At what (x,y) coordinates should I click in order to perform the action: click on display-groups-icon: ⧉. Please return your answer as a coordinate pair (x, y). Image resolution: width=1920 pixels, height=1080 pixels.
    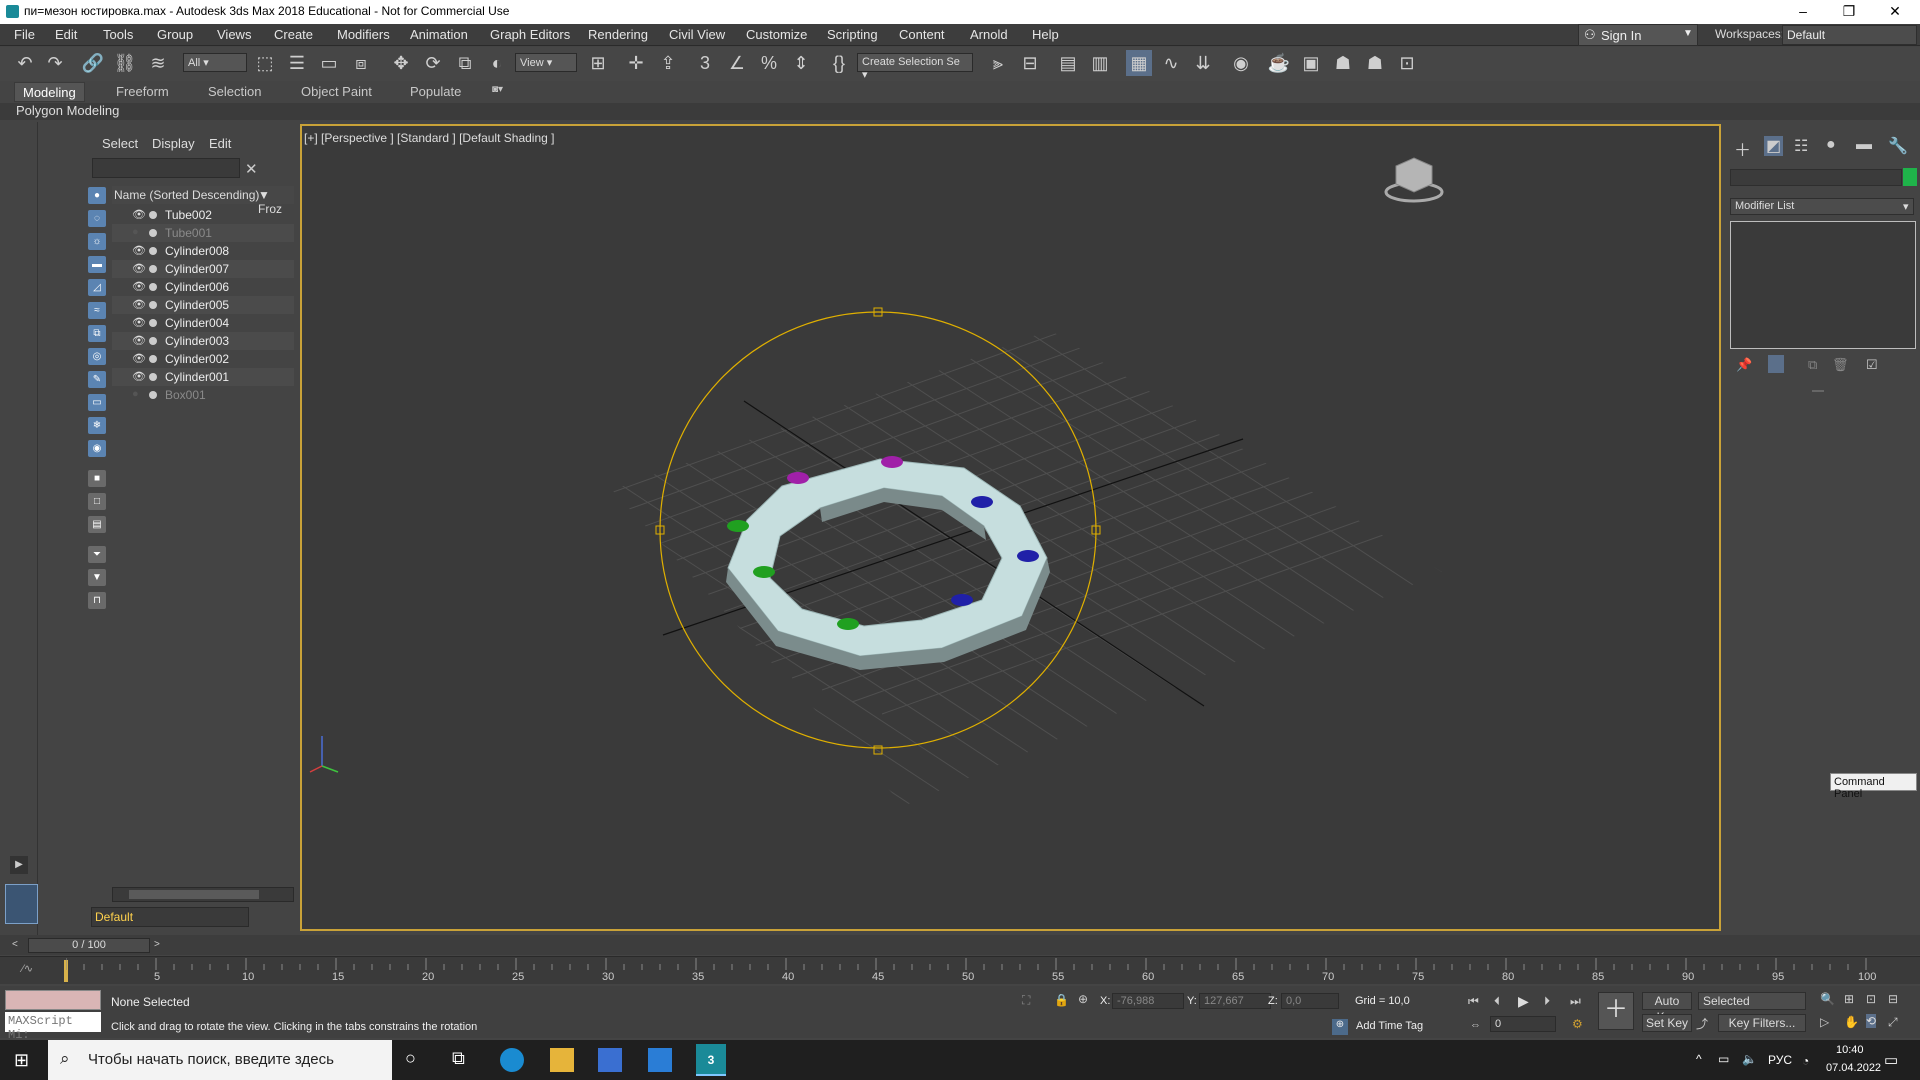
    Looking at the image, I should click on (97, 333).